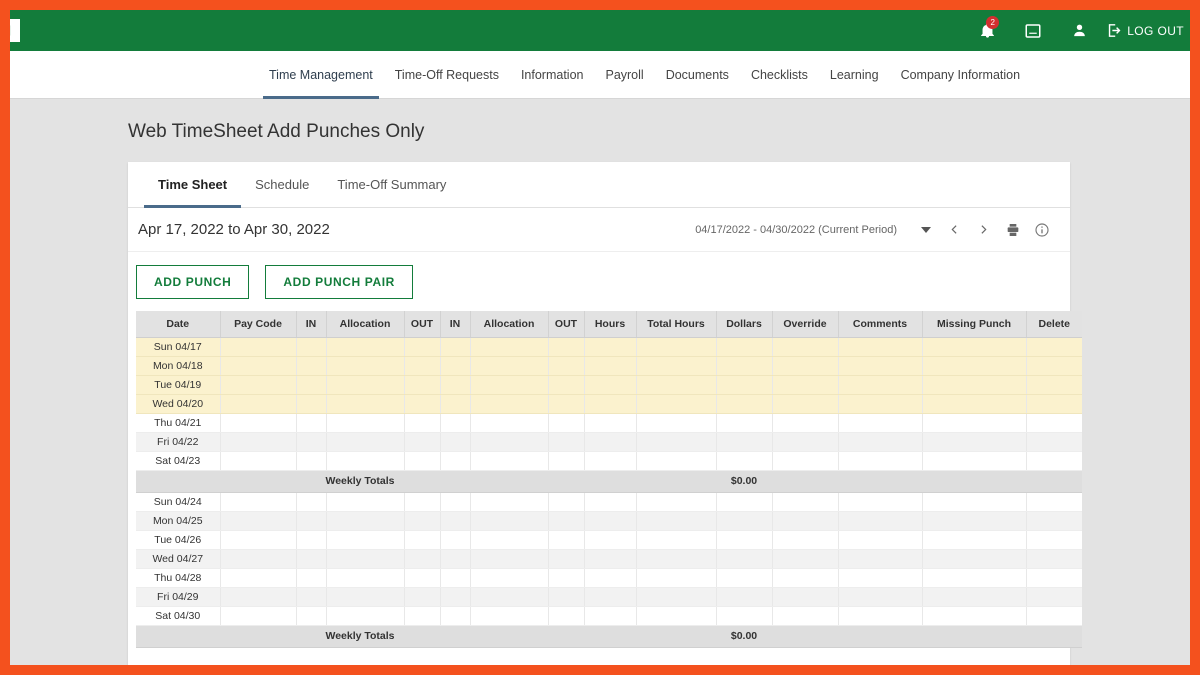  What do you see at coordinates (365, 324) in the screenshot?
I see `col-allocation-1: Allocation` at bounding box center [365, 324].